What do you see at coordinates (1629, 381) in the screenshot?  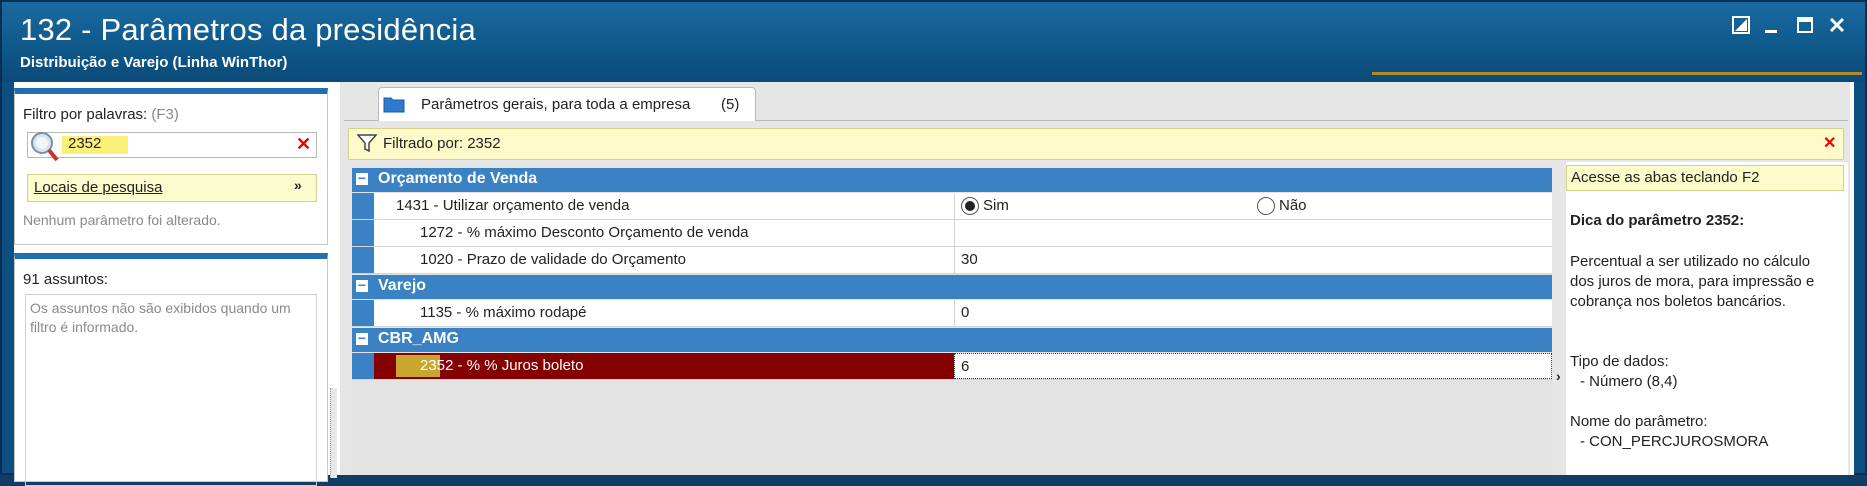 I see `hint-type-value: - Número (8,4)` at bounding box center [1629, 381].